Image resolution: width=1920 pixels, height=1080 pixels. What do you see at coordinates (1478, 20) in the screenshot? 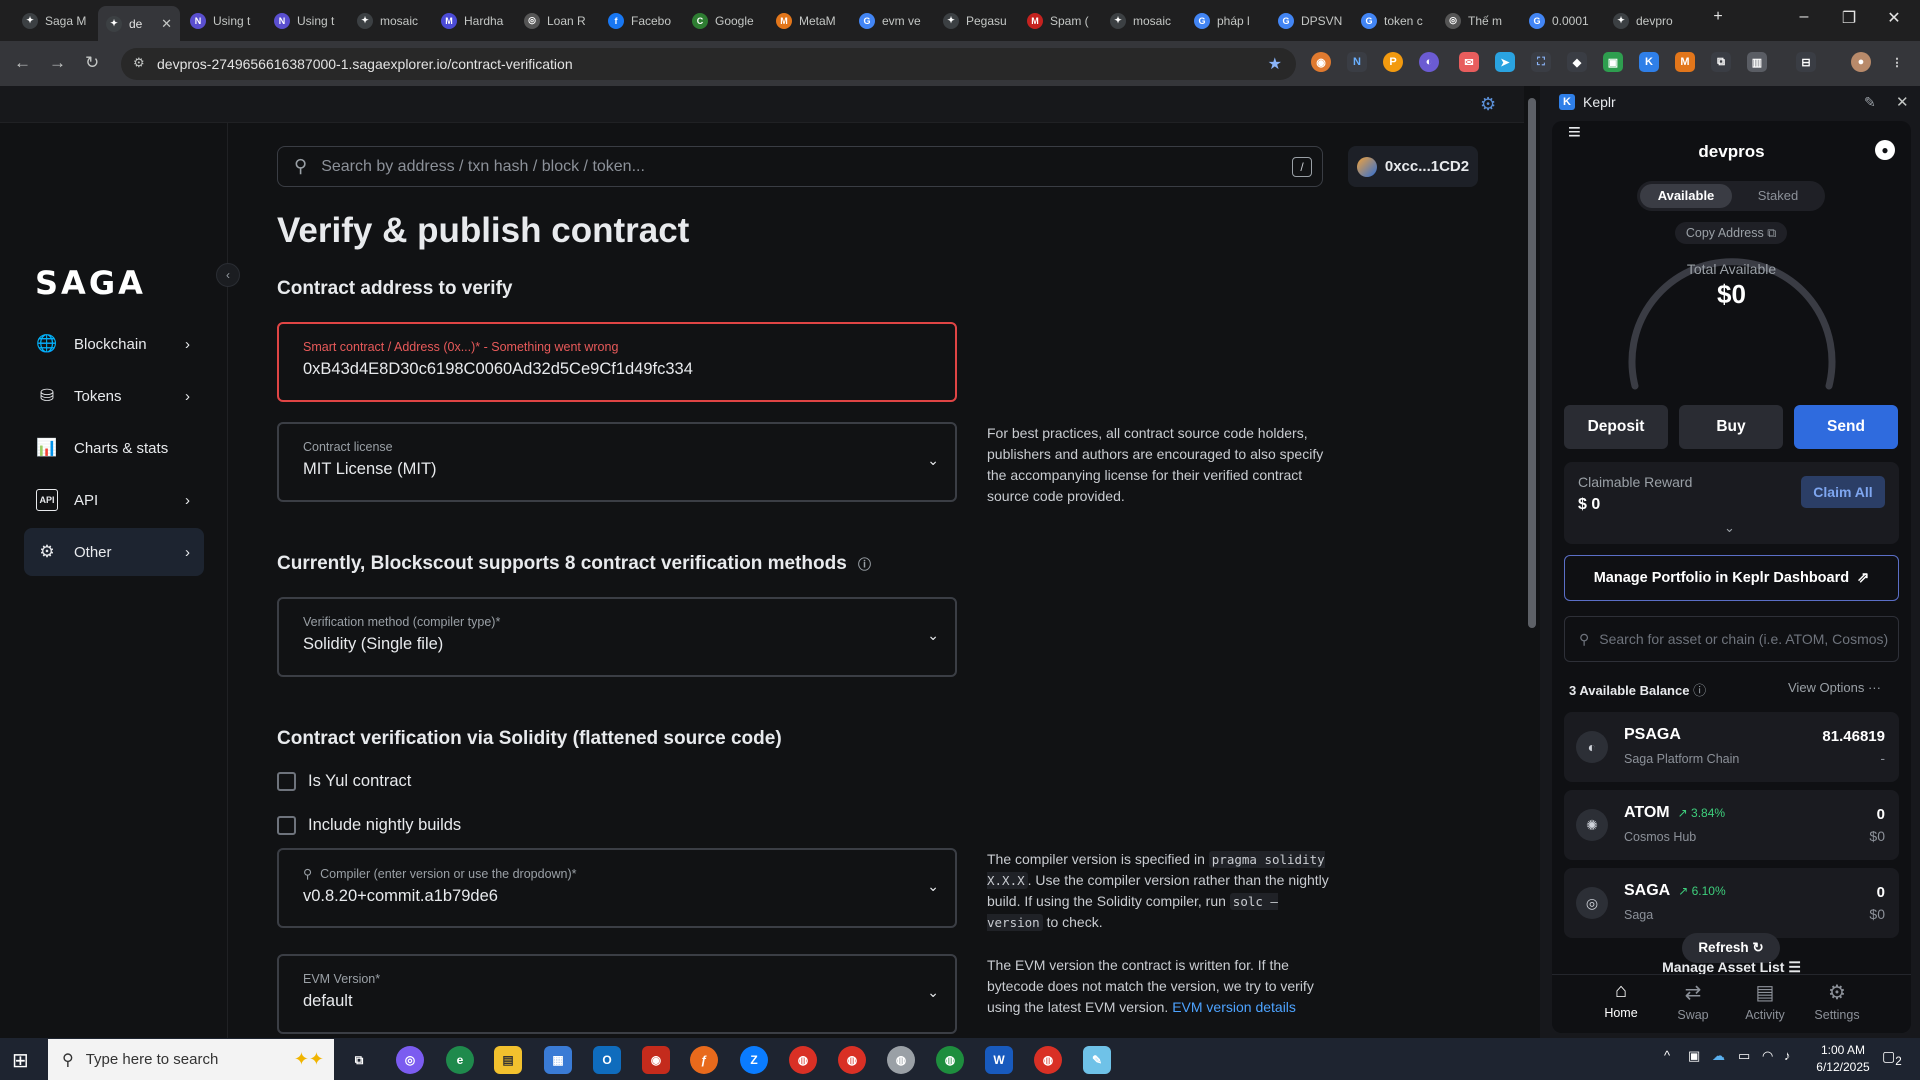
I see `browser-tab: ◎ Thế m` at bounding box center [1478, 20].